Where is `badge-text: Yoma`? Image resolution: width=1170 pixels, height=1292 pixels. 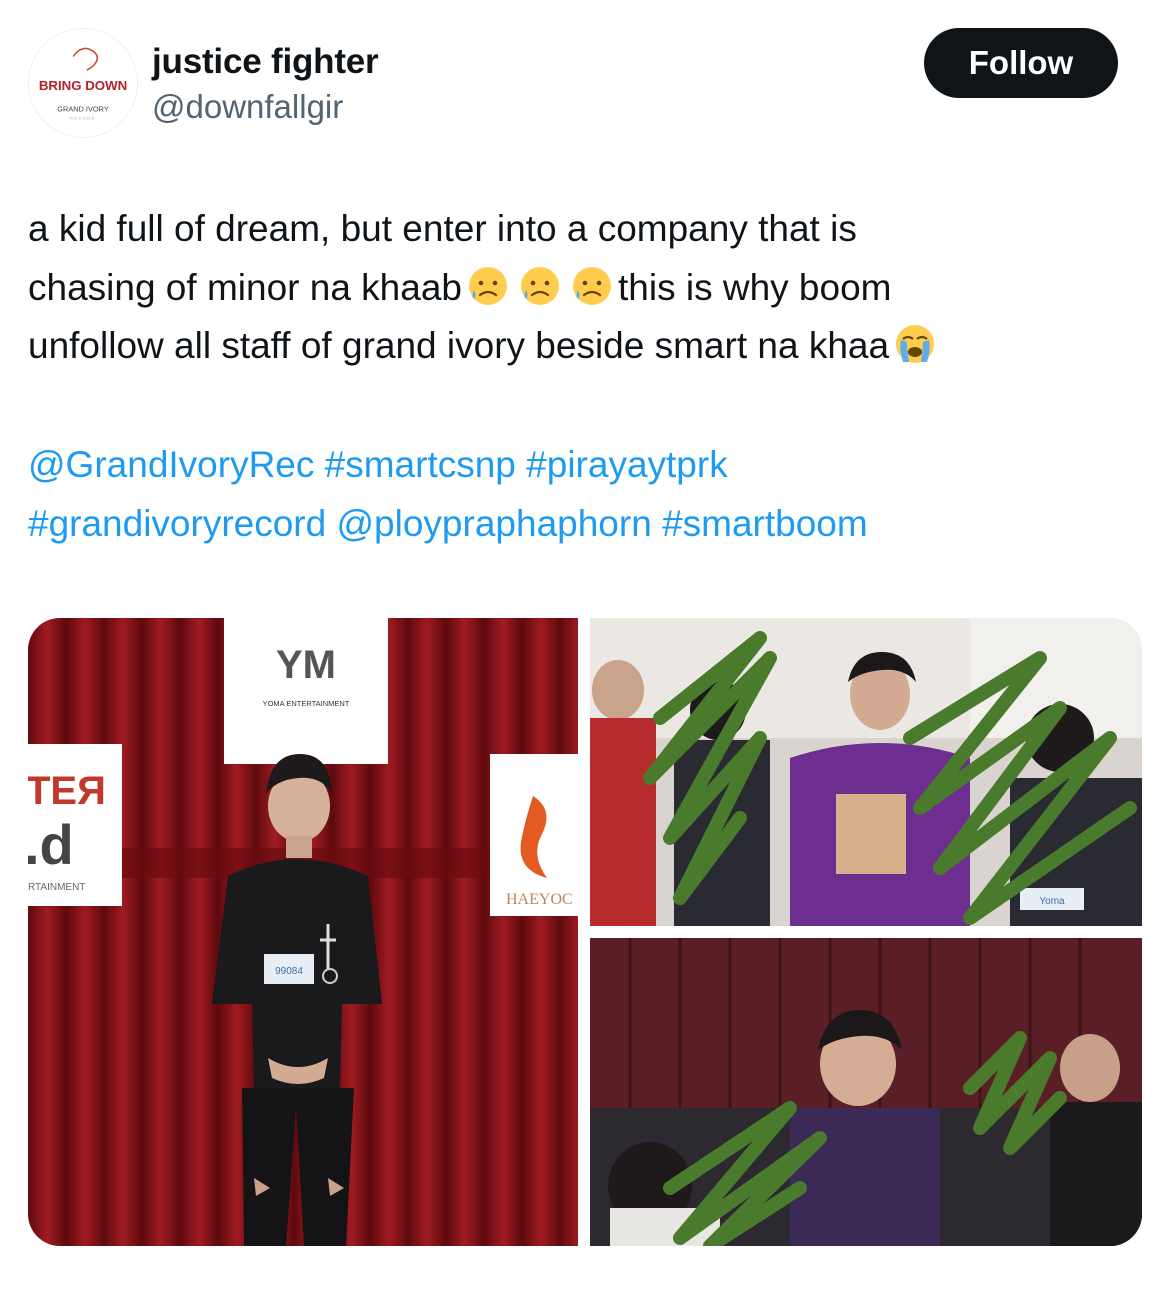 badge-text: Yoma is located at coordinates (1052, 901).